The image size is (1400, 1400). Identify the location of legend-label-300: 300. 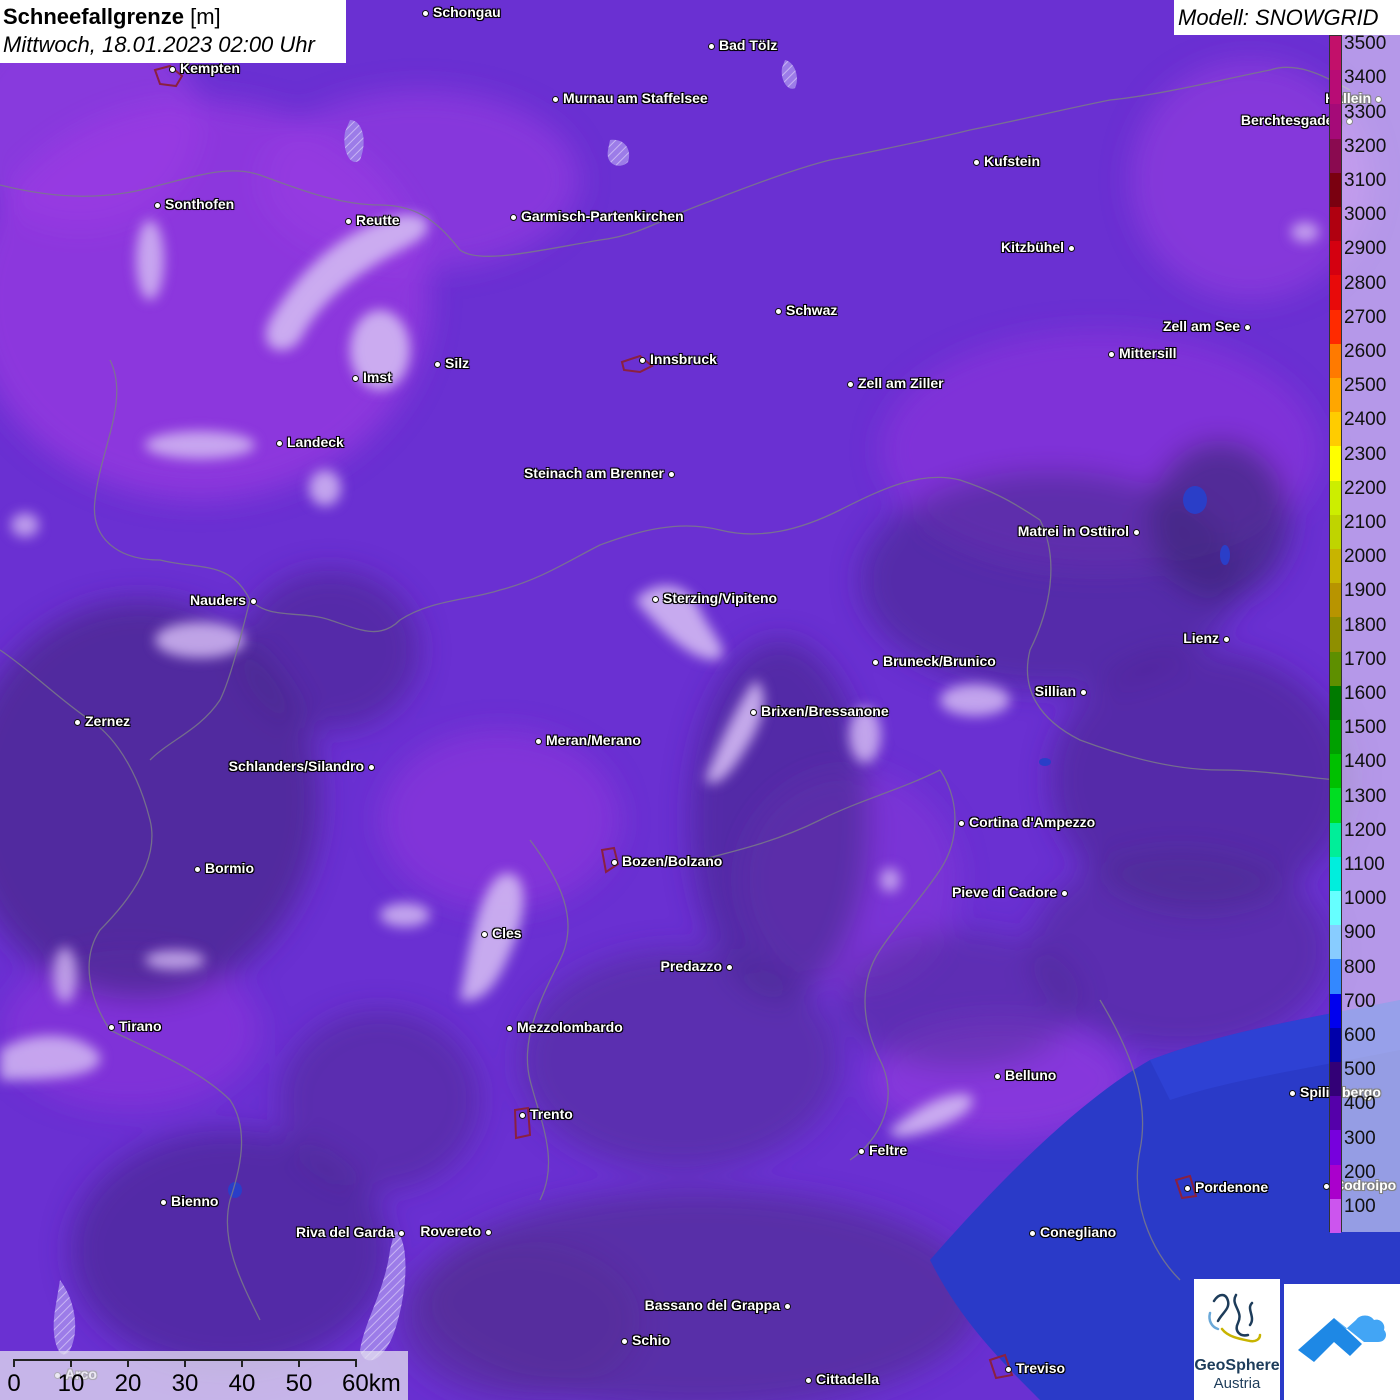
(1360, 1138).